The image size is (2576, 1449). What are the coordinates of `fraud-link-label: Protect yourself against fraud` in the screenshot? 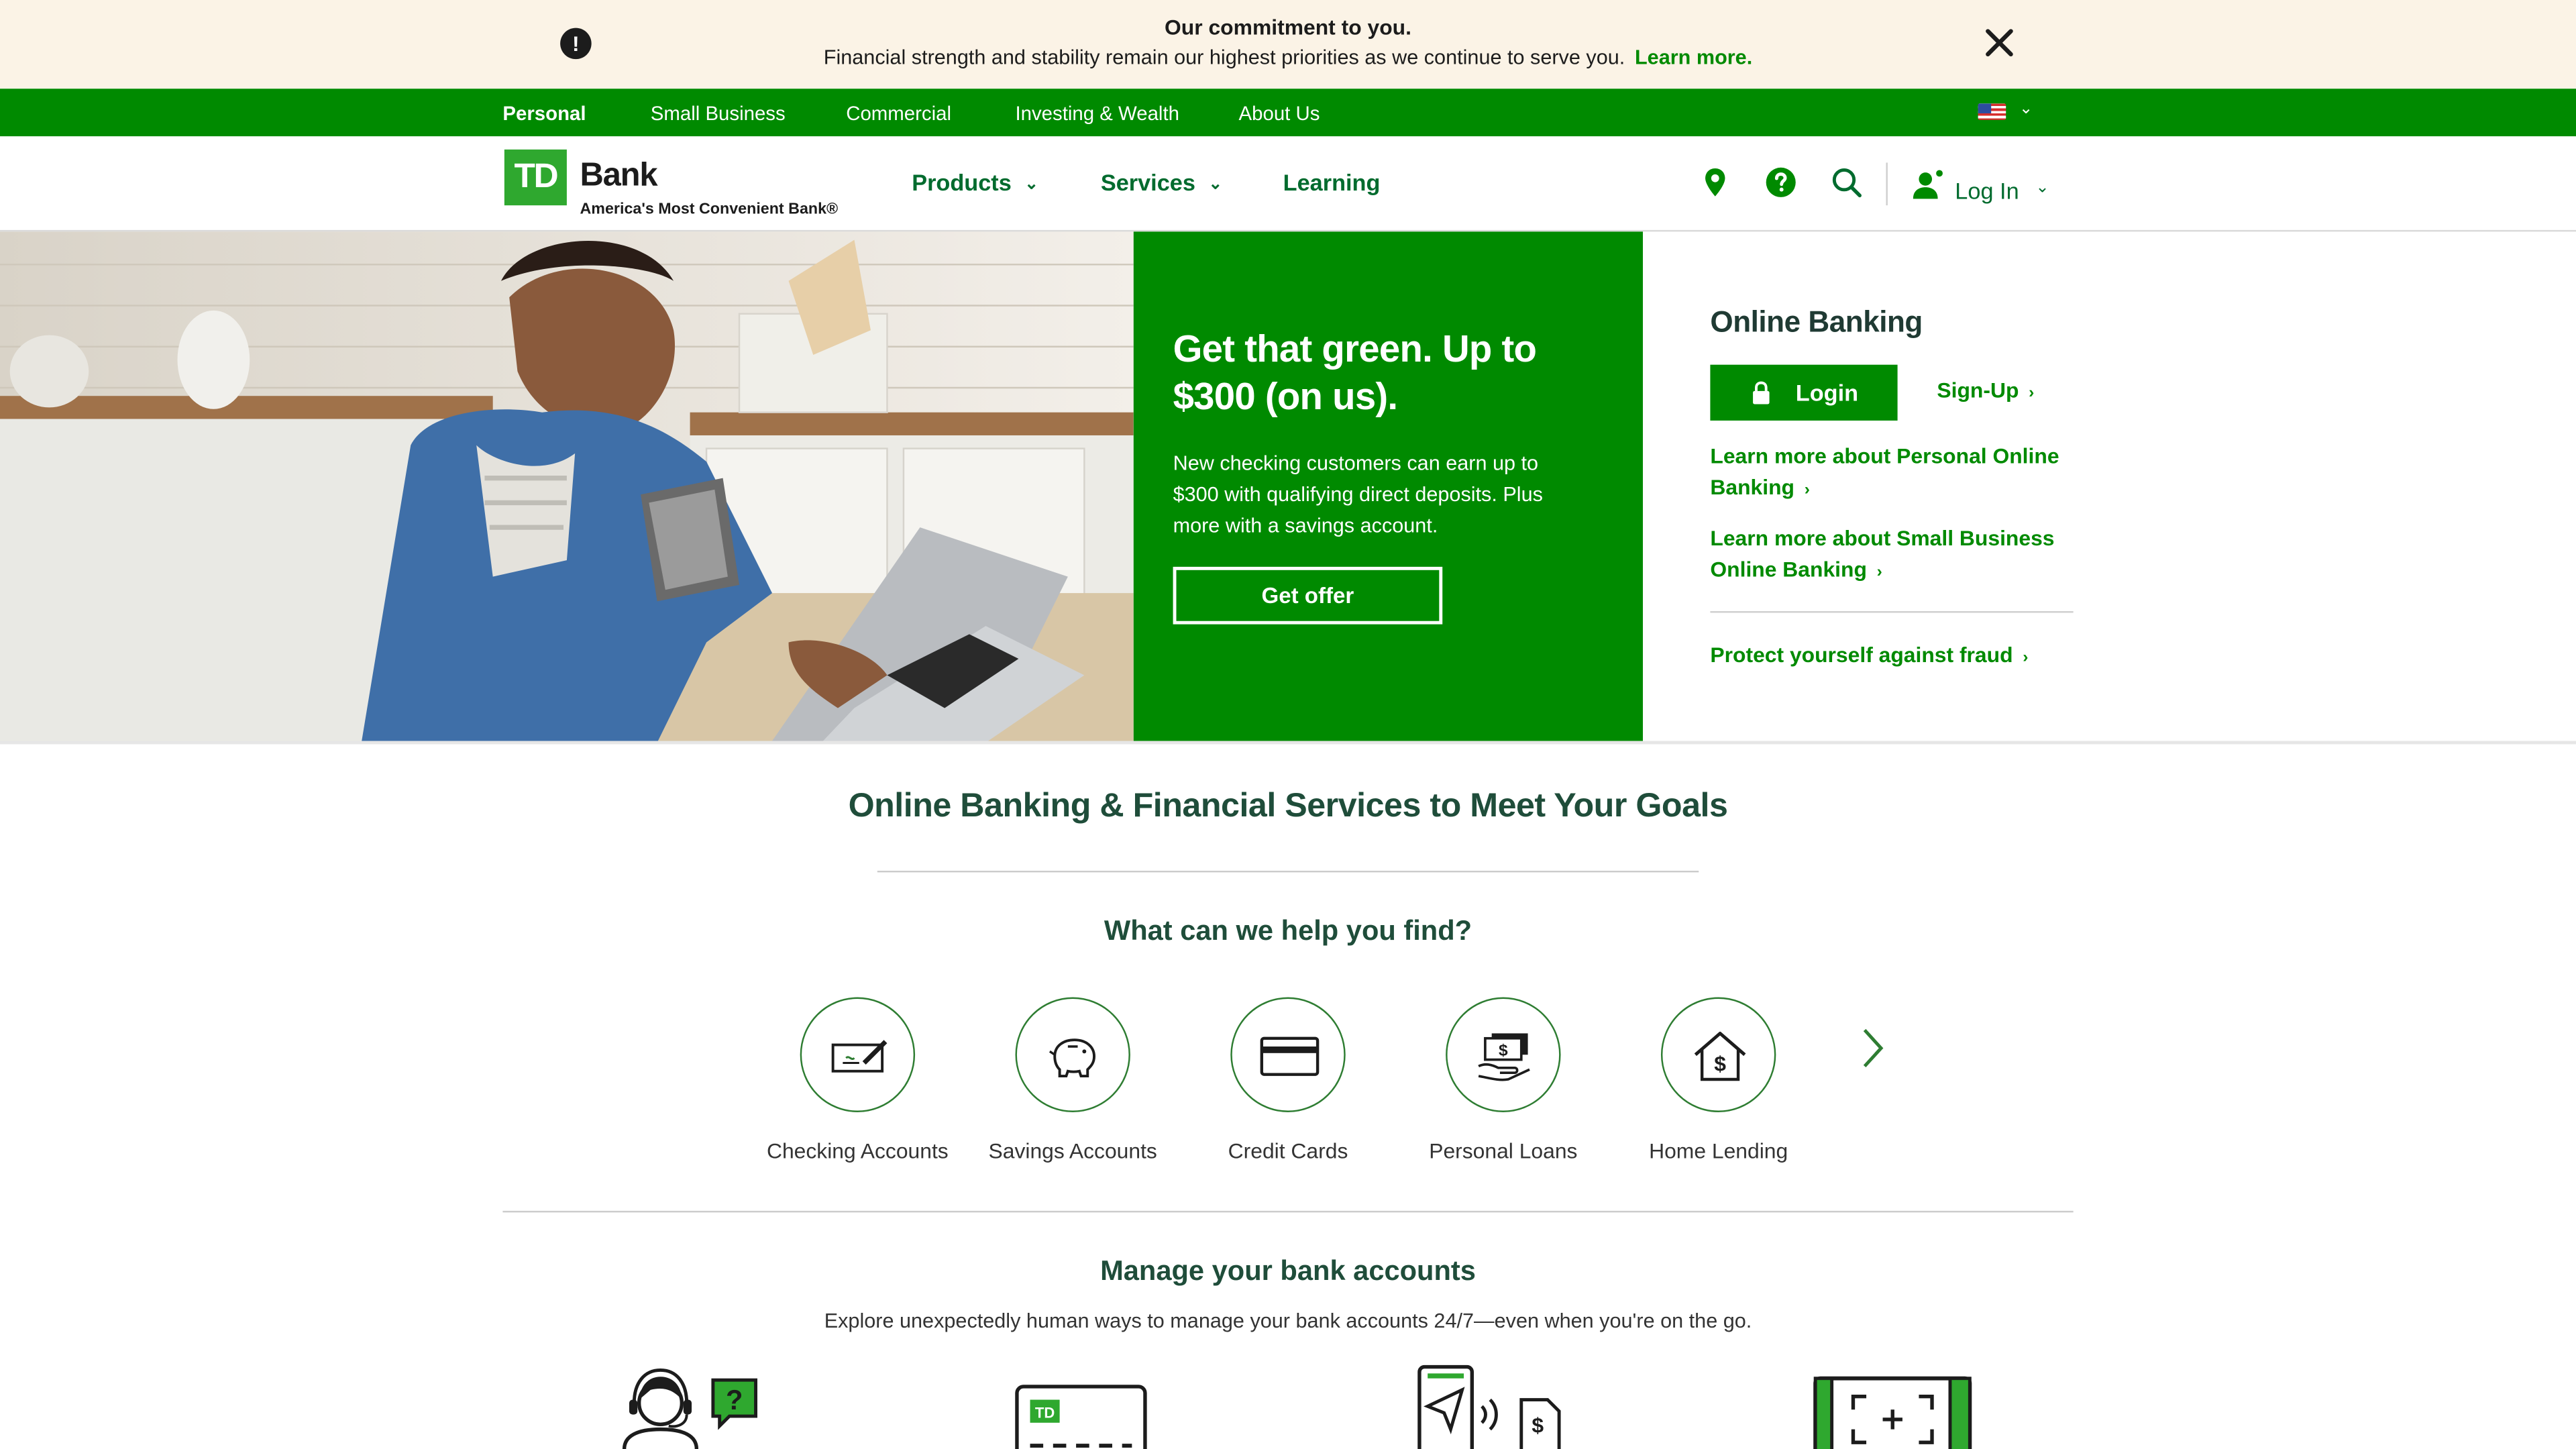 It's located at (1861, 654).